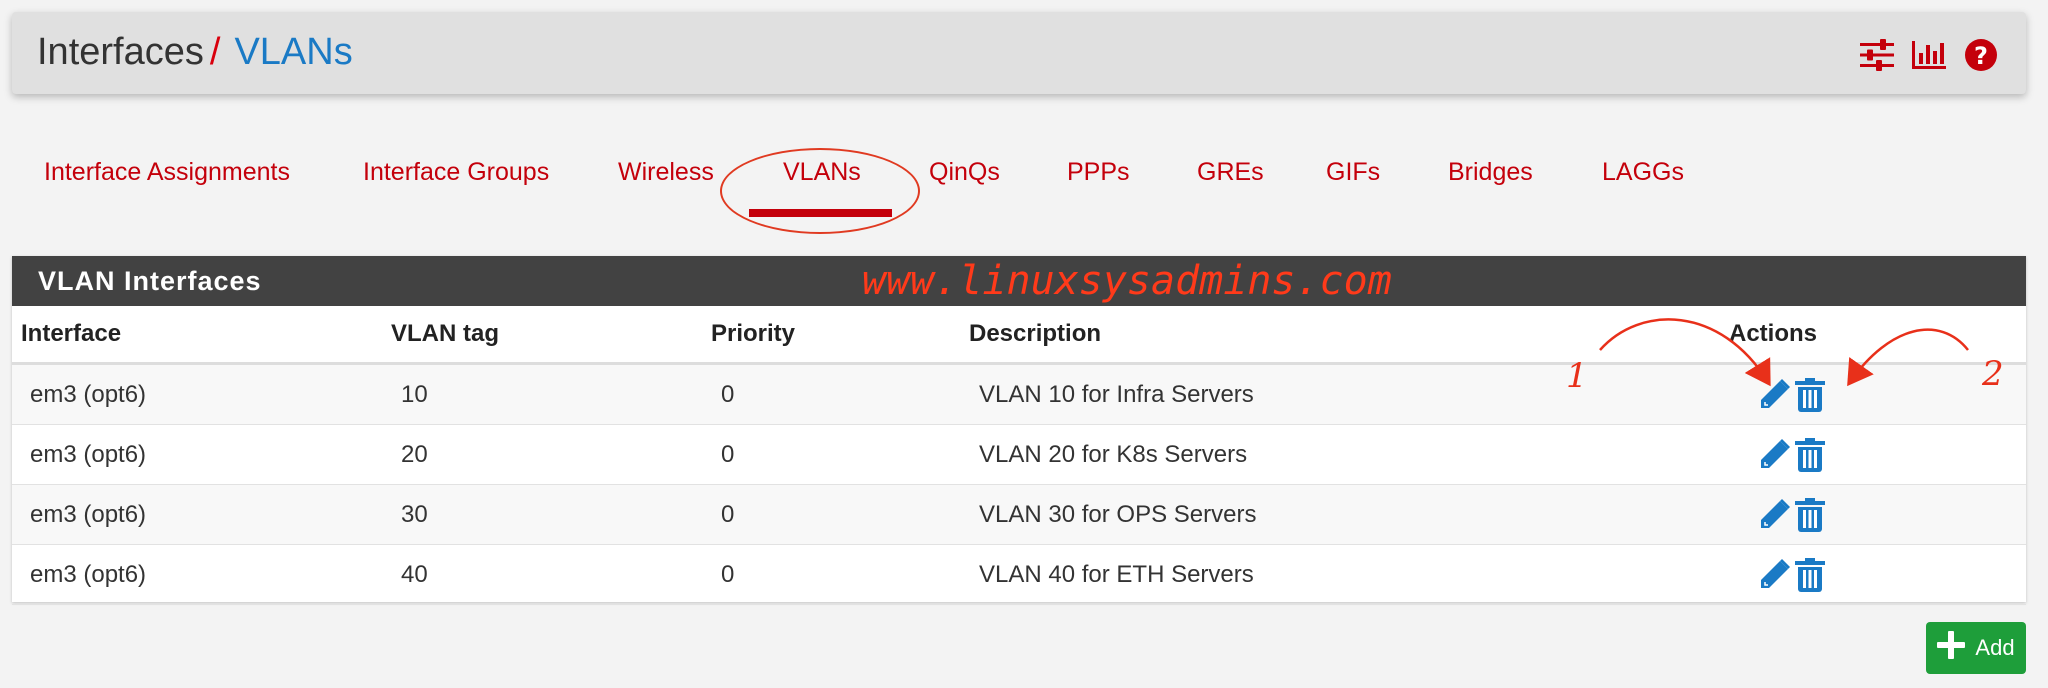 The image size is (2048, 688). Describe the element at coordinates (1098, 172) in the screenshot. I see `tab-ppps: PPPs` at that location.